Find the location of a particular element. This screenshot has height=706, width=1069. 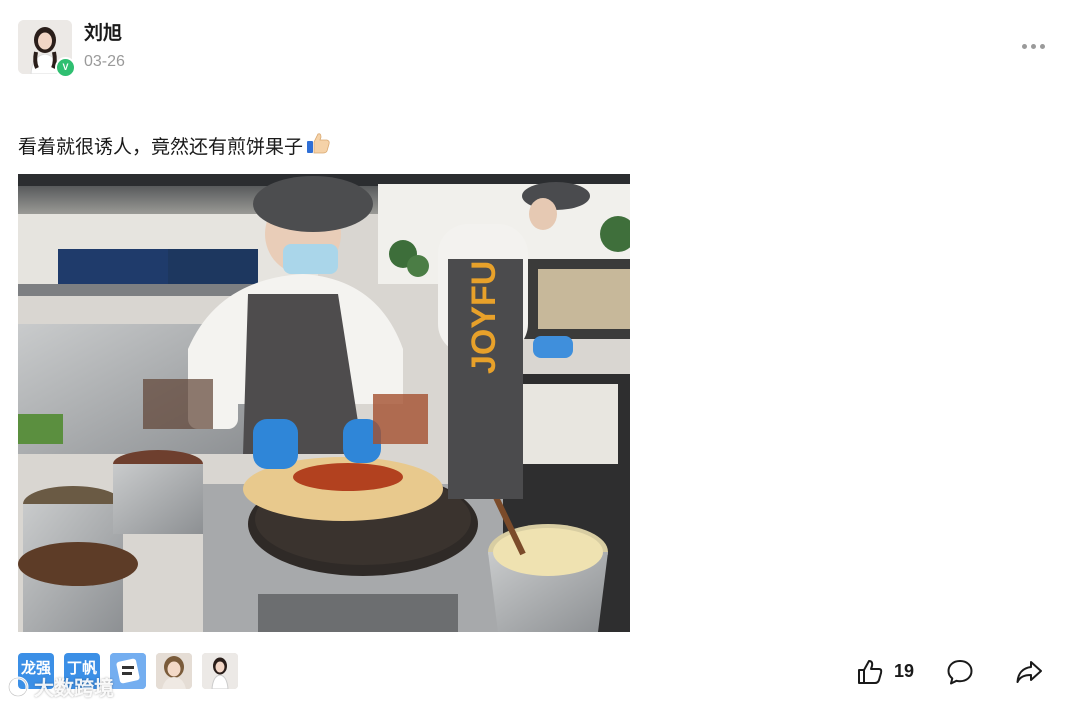

post-text-row: 看着就很诱人，竟然还有煎饼果子 is located at coordinates (174, 145).